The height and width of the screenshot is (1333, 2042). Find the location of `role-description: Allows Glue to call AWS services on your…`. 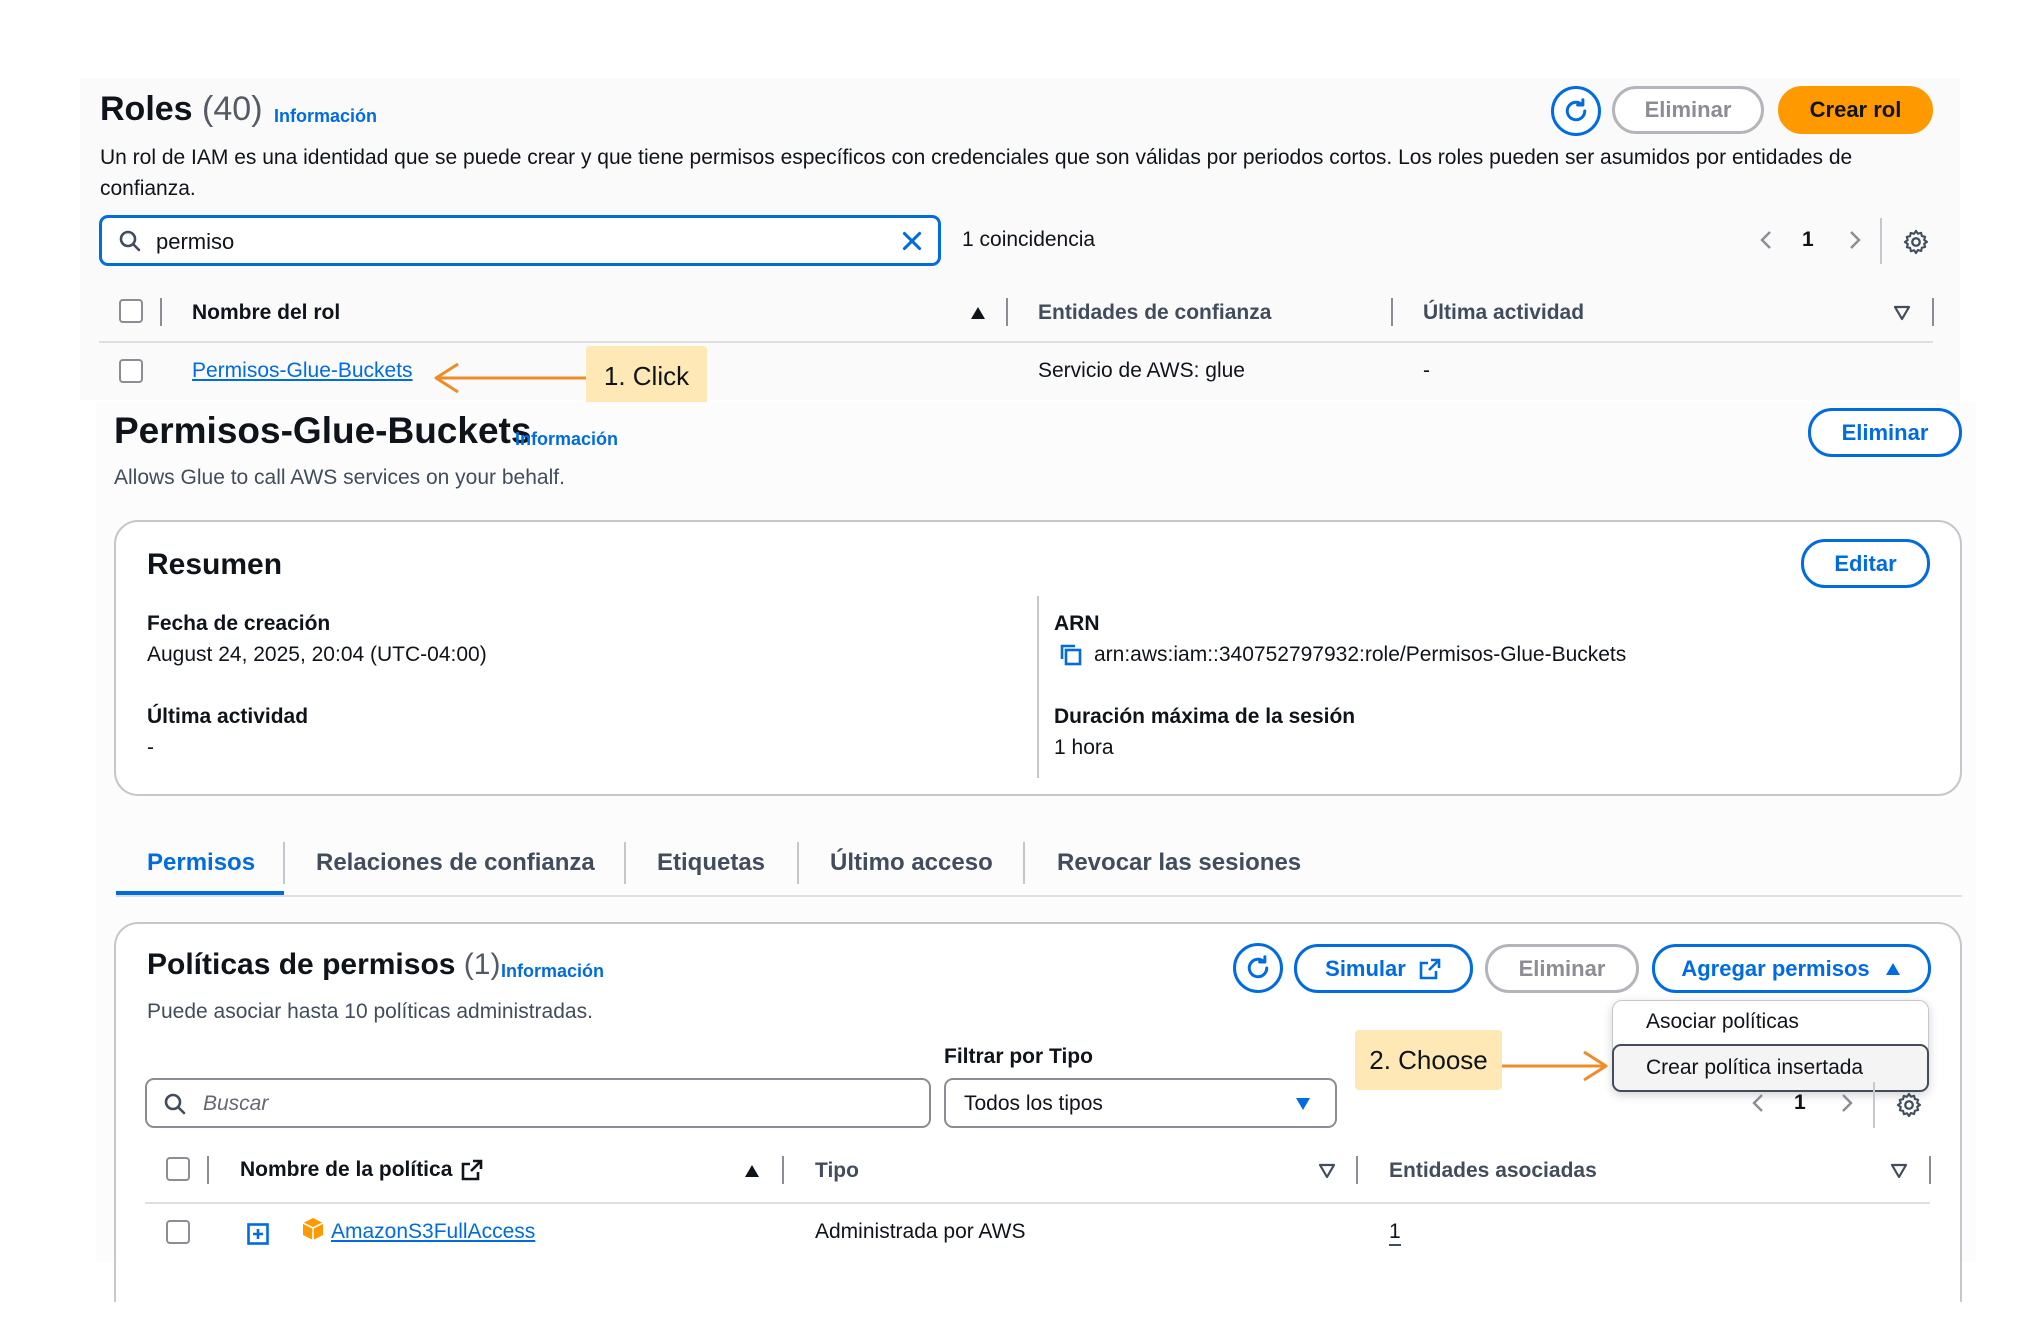

role-description: Allows Glue to call AWS services on your… is located at coordinates (339, 477).